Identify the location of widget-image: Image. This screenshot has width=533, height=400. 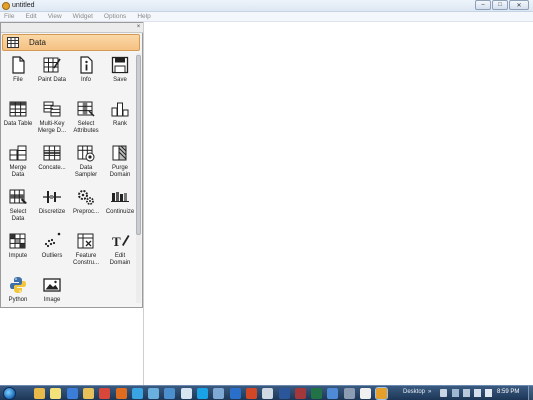
(52, 294).